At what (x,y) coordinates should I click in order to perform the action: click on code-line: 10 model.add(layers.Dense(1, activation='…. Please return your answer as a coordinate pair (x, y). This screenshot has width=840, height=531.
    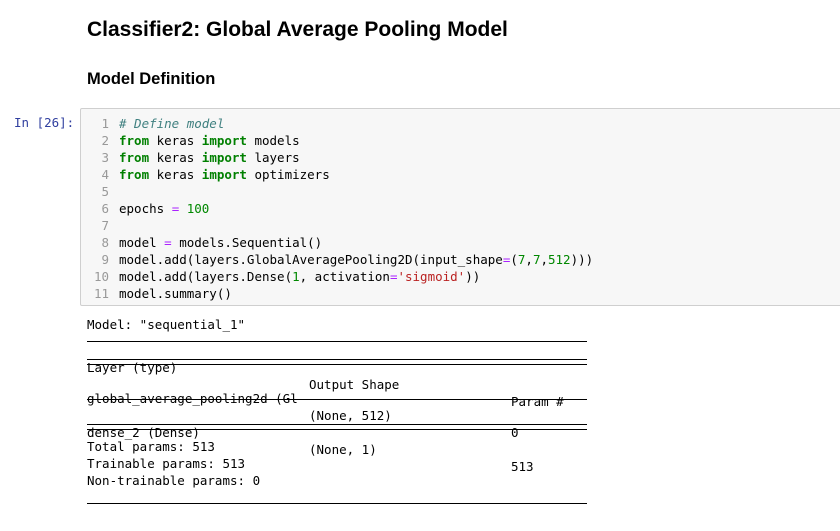
    Looking at the image, I should click on (337, 276).